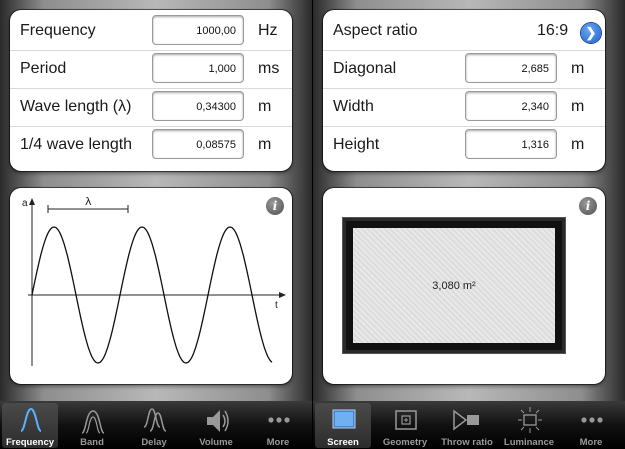  I want to click on width-row: Width 2,340 m, so click(464, 107).